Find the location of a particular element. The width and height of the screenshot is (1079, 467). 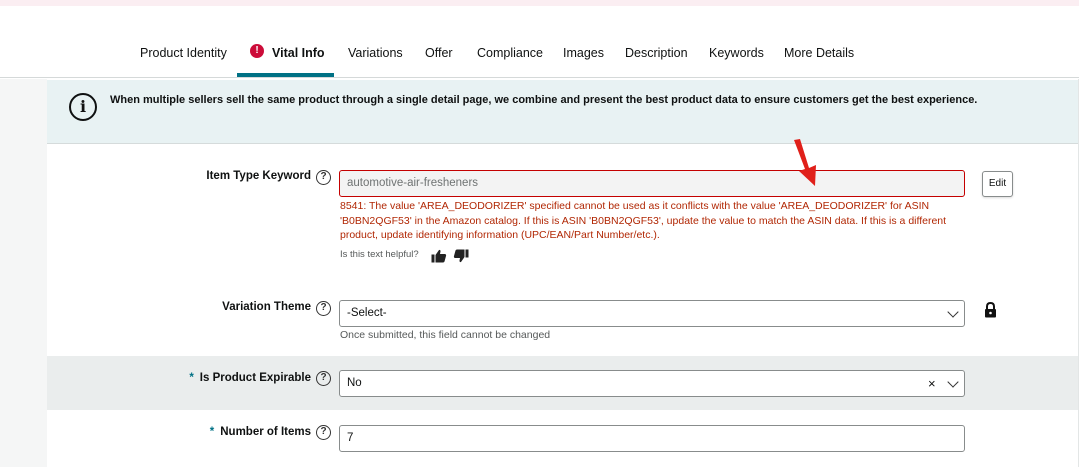

is-product-expirable-select: No is located at coordinates (652, 383).